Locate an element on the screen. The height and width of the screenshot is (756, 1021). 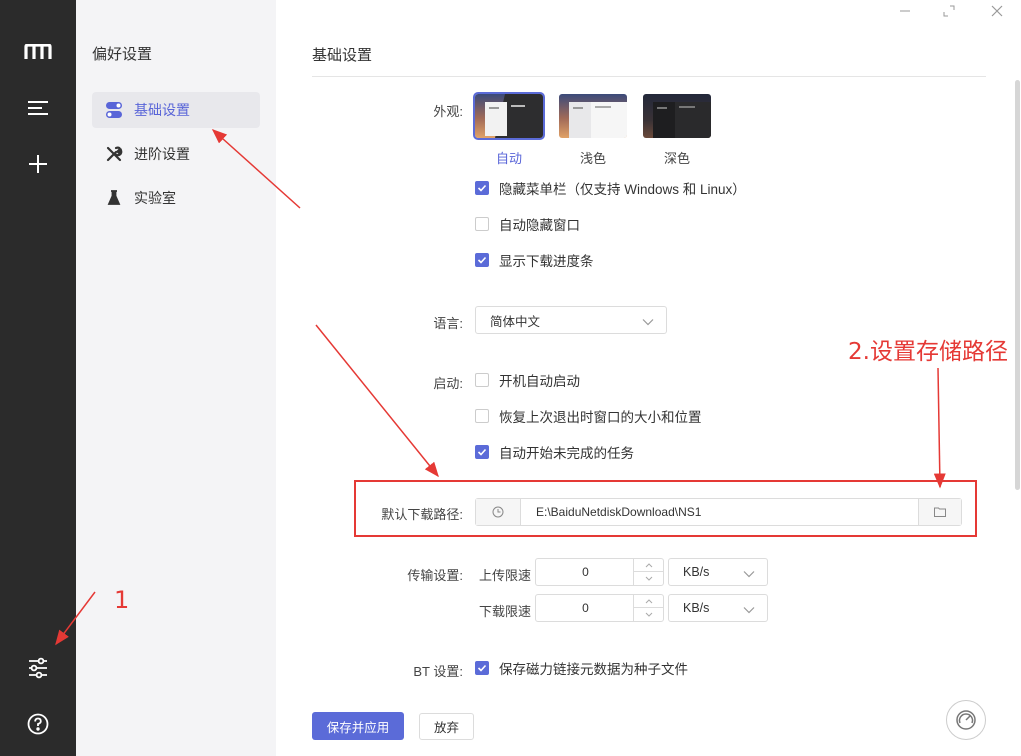
upload-limit-input: 0 is located at coordinates (599, 572).